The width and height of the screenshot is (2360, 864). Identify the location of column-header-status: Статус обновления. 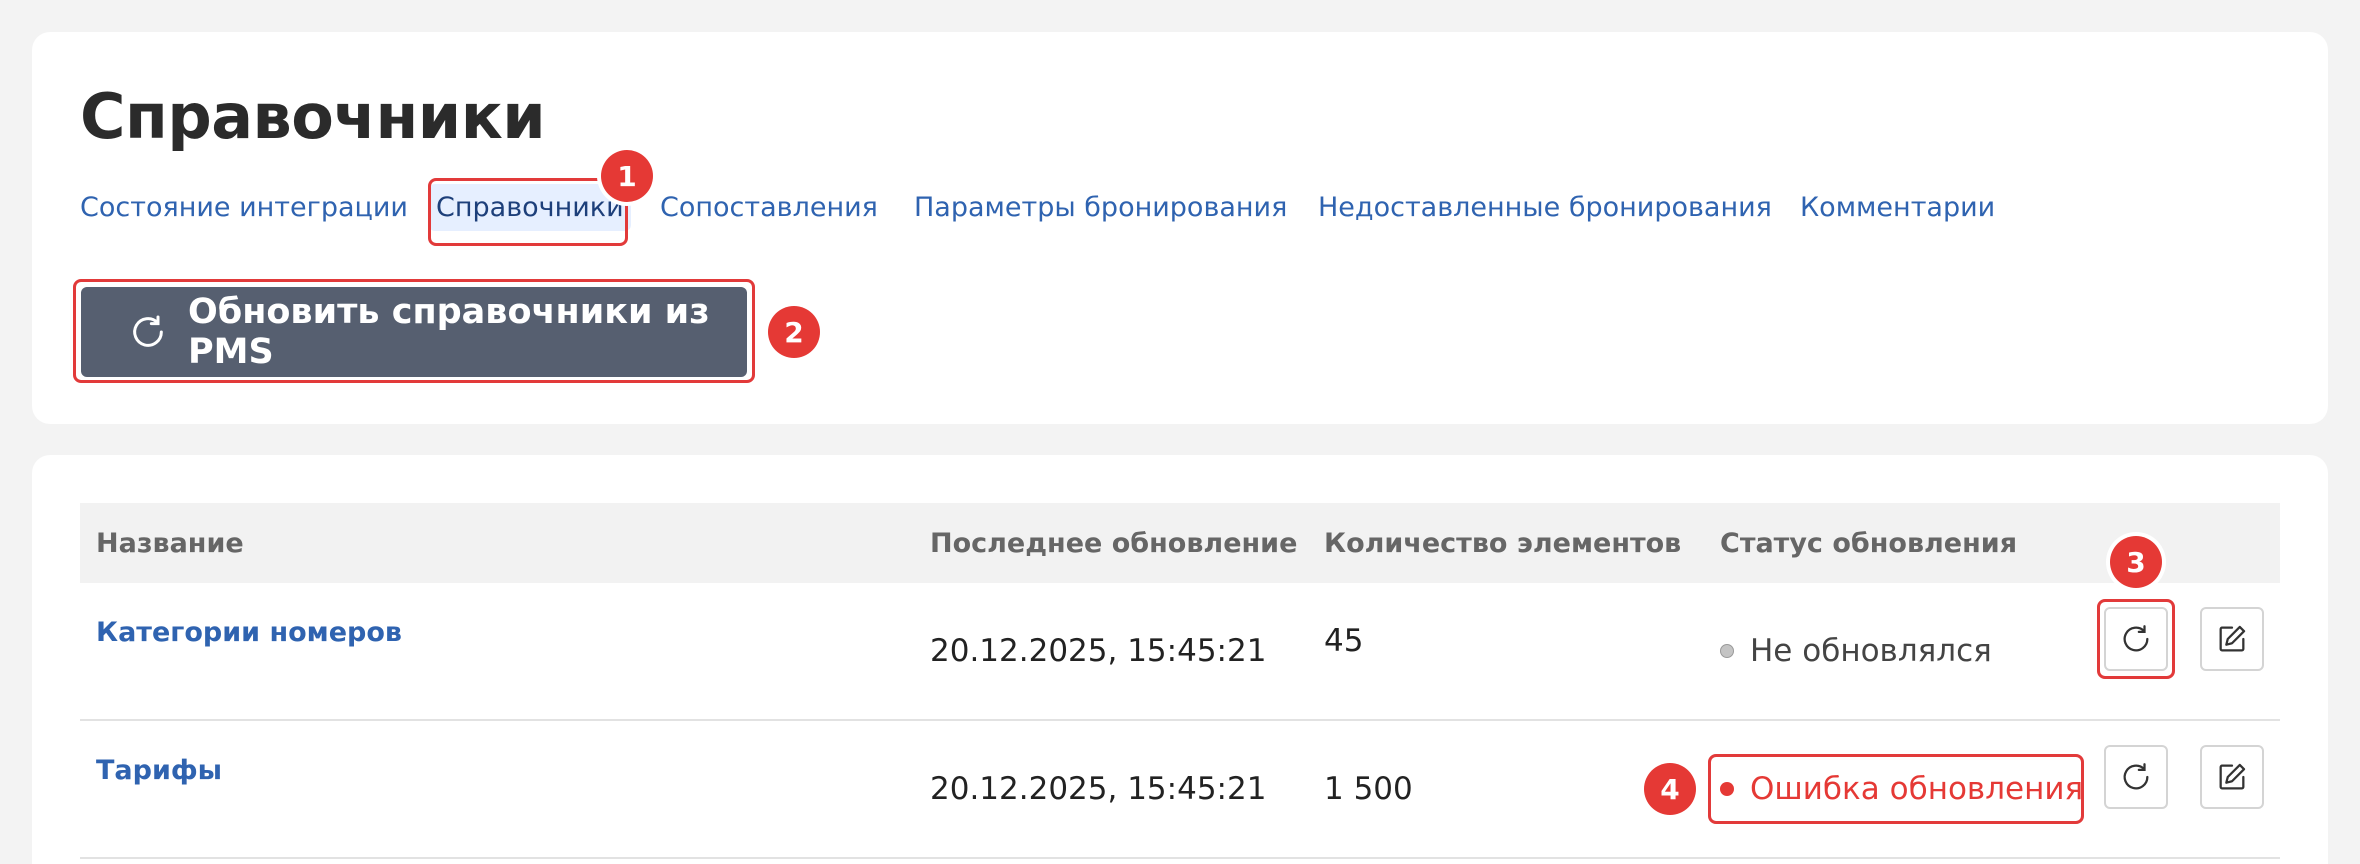
(1869, 543).